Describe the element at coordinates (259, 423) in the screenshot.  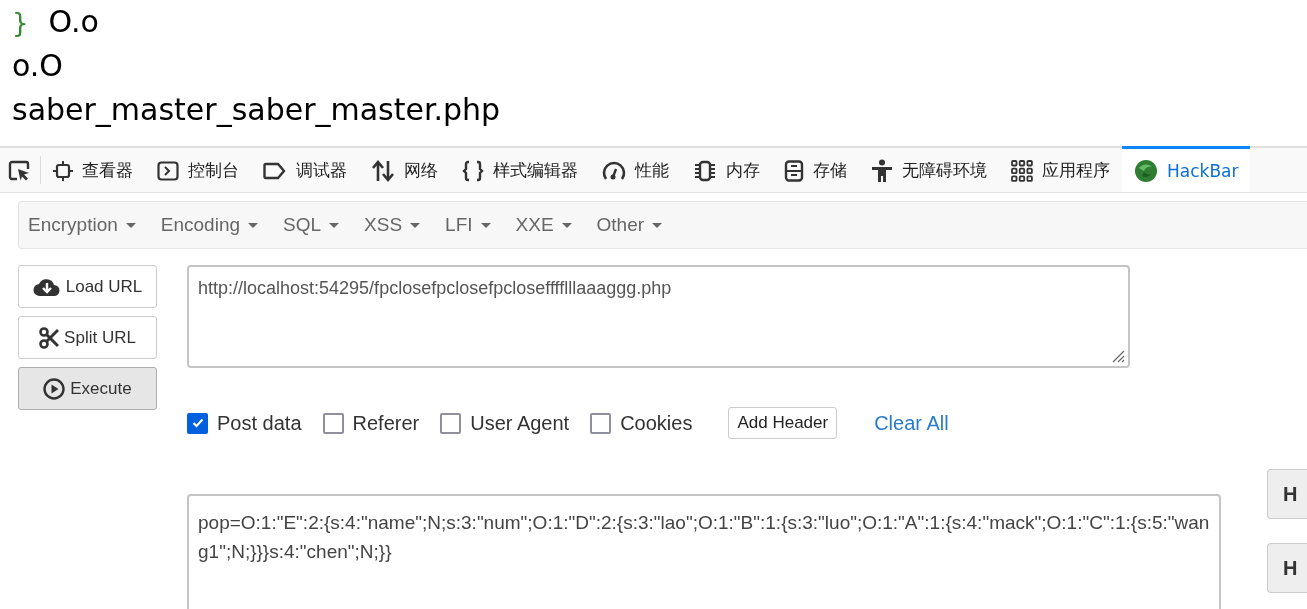
I see `checkbox-label: Post data` at that location.